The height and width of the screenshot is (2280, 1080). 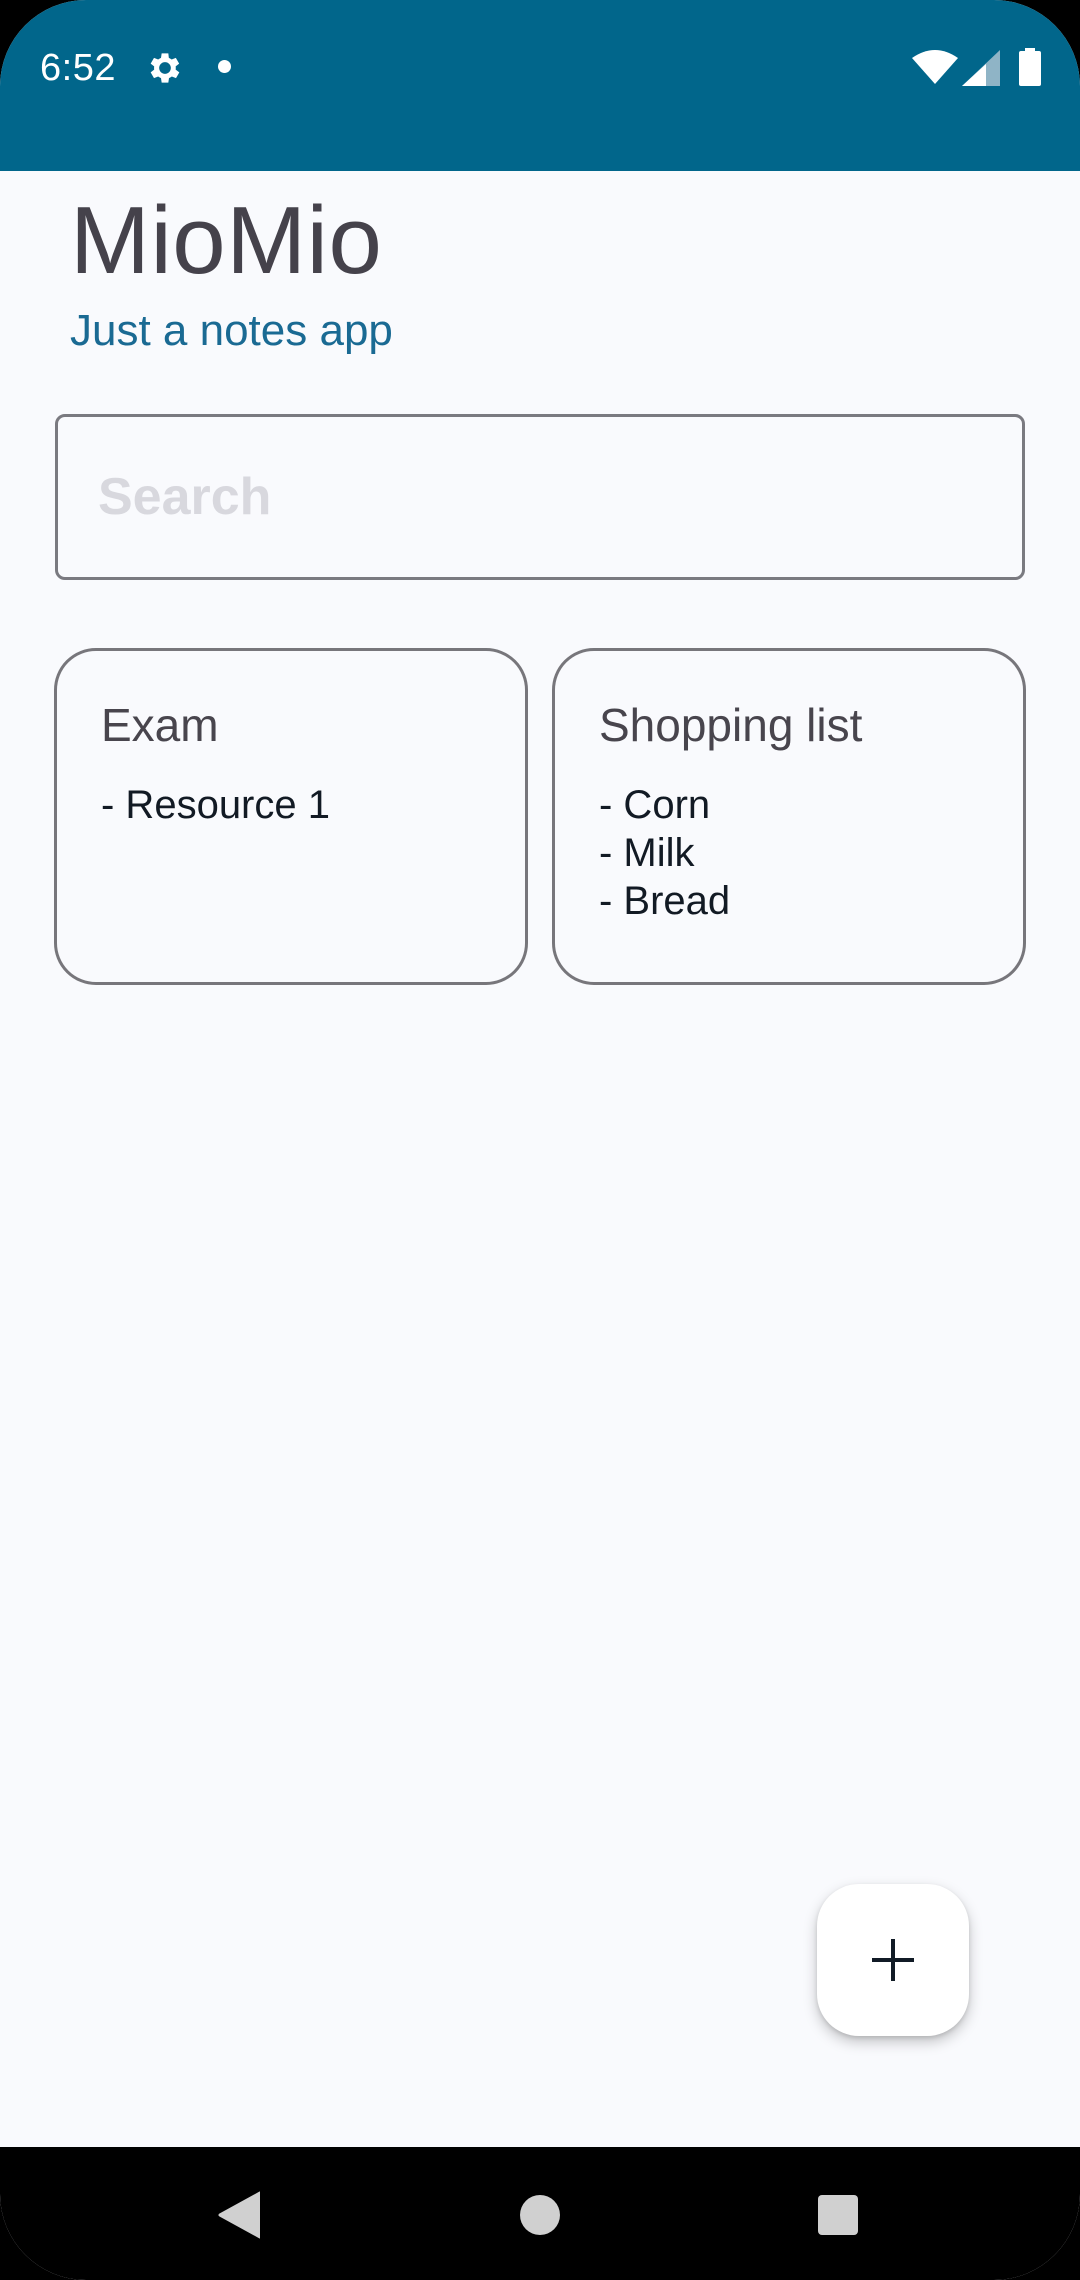 I want to click on note-body: - Resource 1, so click(x=215, y=805).